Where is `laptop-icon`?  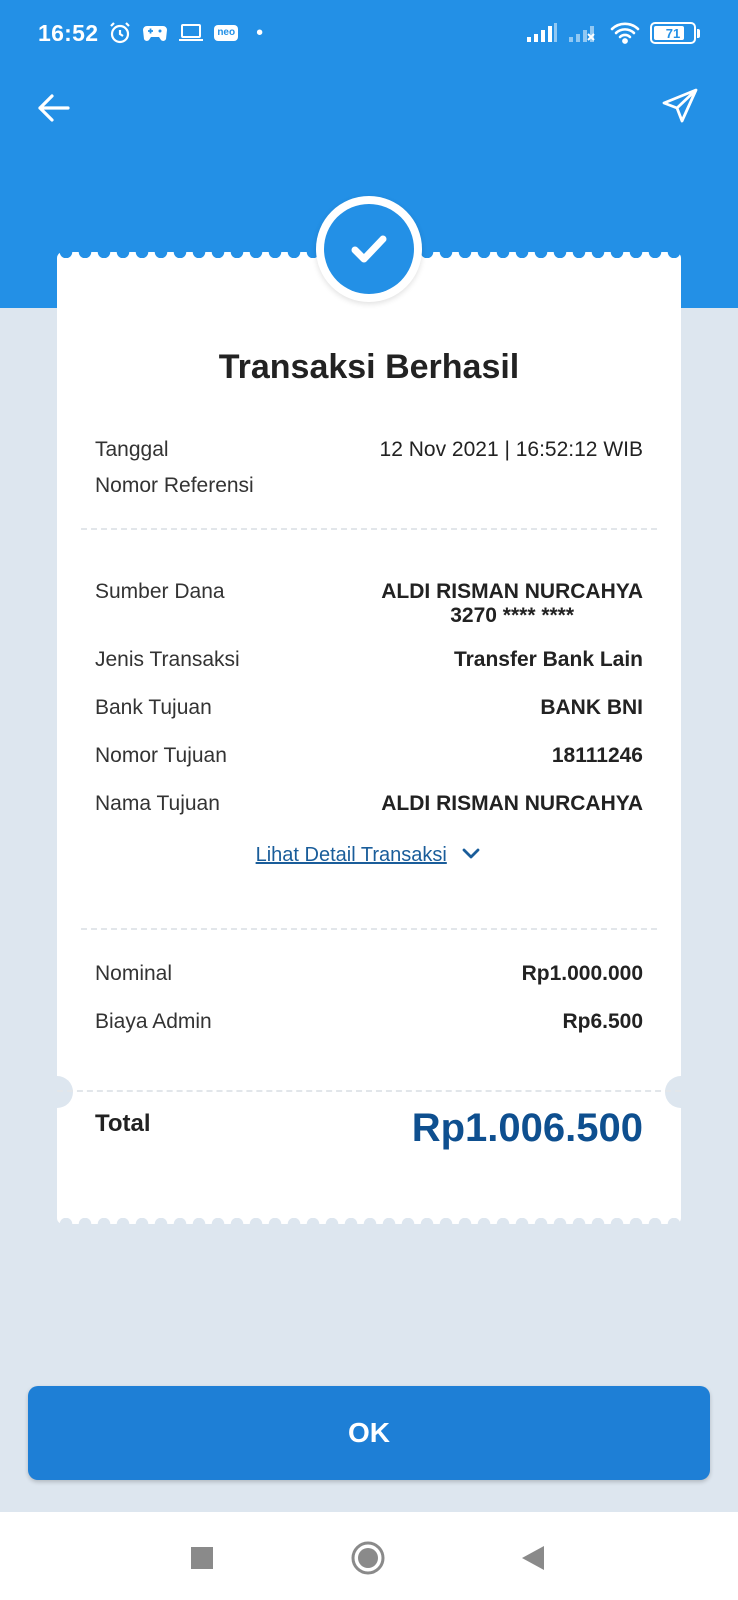 laptop-icon is located at coordinates (191, 33).